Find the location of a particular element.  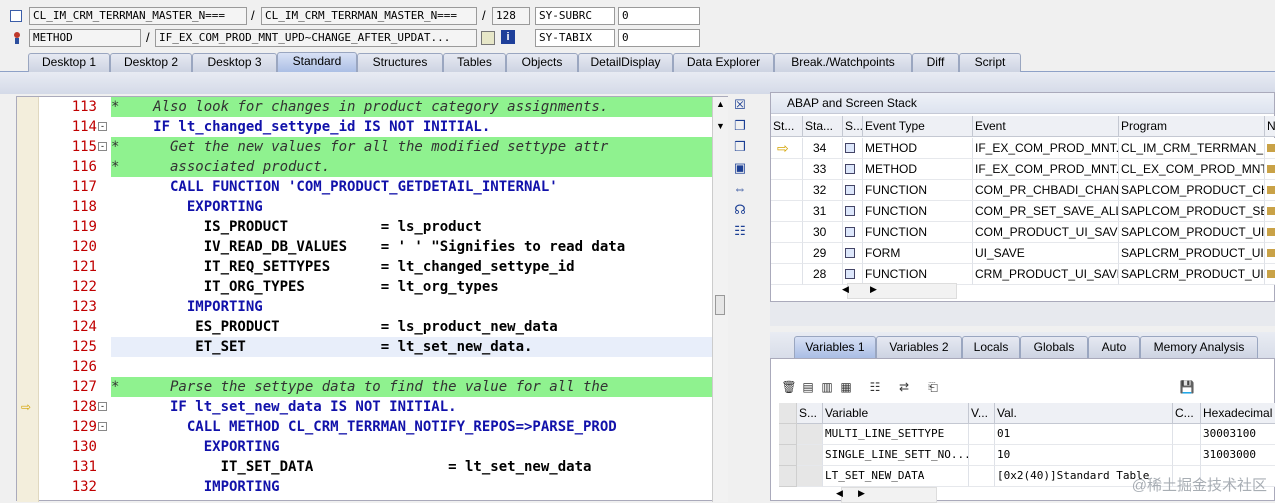

tab-break-watchpoints: Break./Watchpoints is located at coordinates (843, 62).